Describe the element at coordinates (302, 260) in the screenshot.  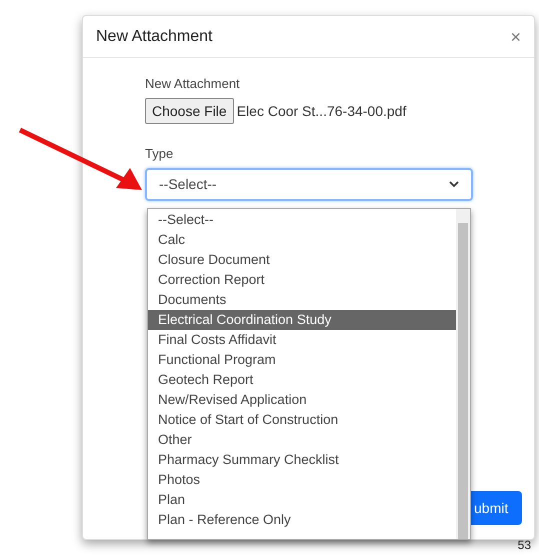
I see `dropdown-option: Closure Document` at that location.